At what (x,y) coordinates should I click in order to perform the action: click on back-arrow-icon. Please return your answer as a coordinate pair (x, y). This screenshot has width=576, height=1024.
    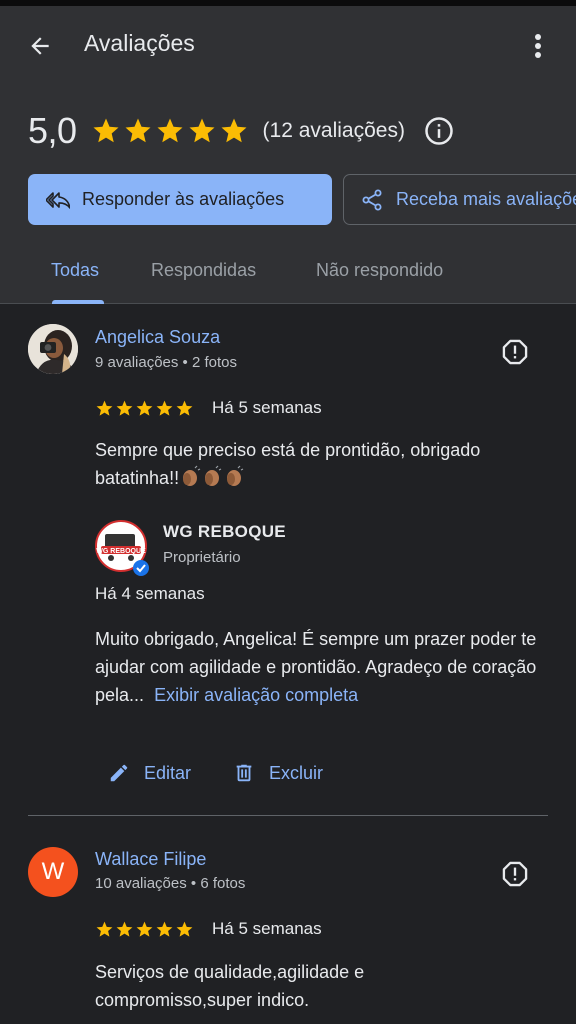
    Looking at the image, I should click on (40, 46).